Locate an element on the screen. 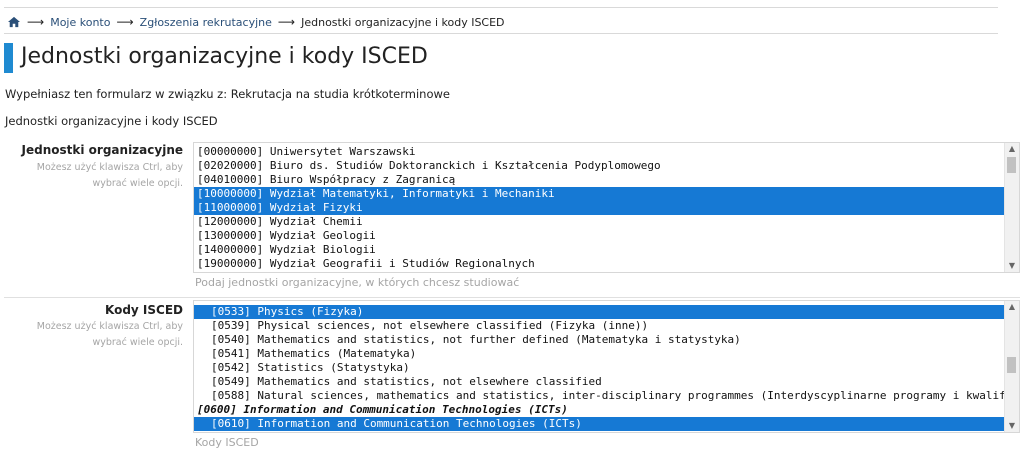  select-option: [0533] Physics (Fizyka) is located at coordinates (599, 312).